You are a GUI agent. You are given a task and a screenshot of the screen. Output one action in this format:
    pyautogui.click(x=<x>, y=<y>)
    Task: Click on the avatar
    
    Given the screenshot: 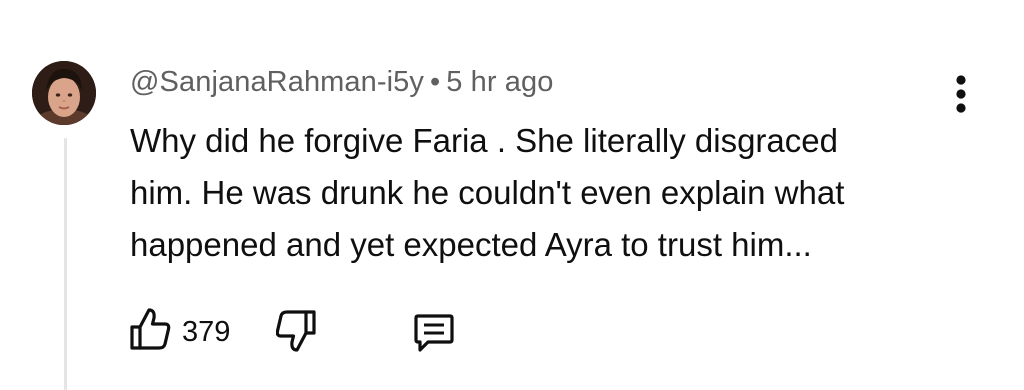 What is the action you would take?
    pyautogui.click(x=64, y=93)
    